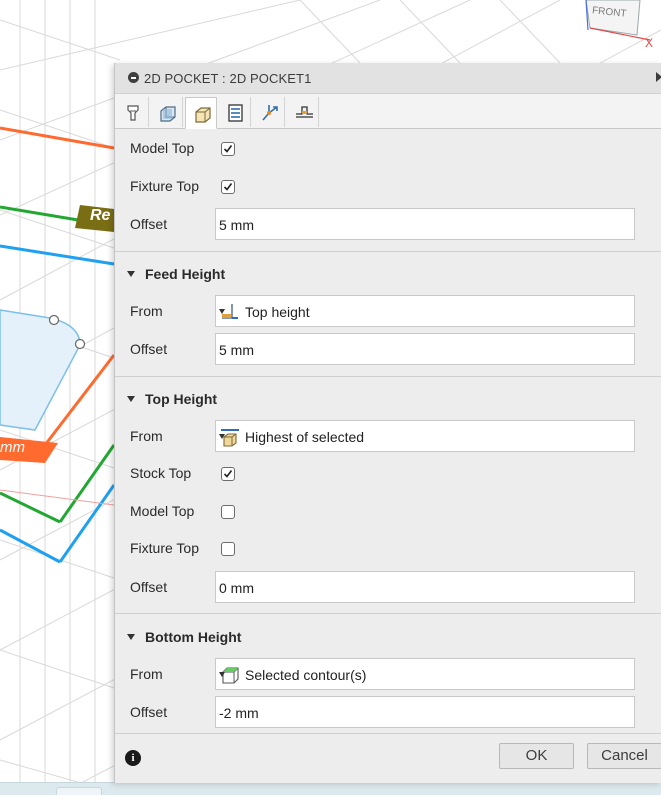 The image size is (661, 799). I want to click on tab-heights, so click(201, 113).